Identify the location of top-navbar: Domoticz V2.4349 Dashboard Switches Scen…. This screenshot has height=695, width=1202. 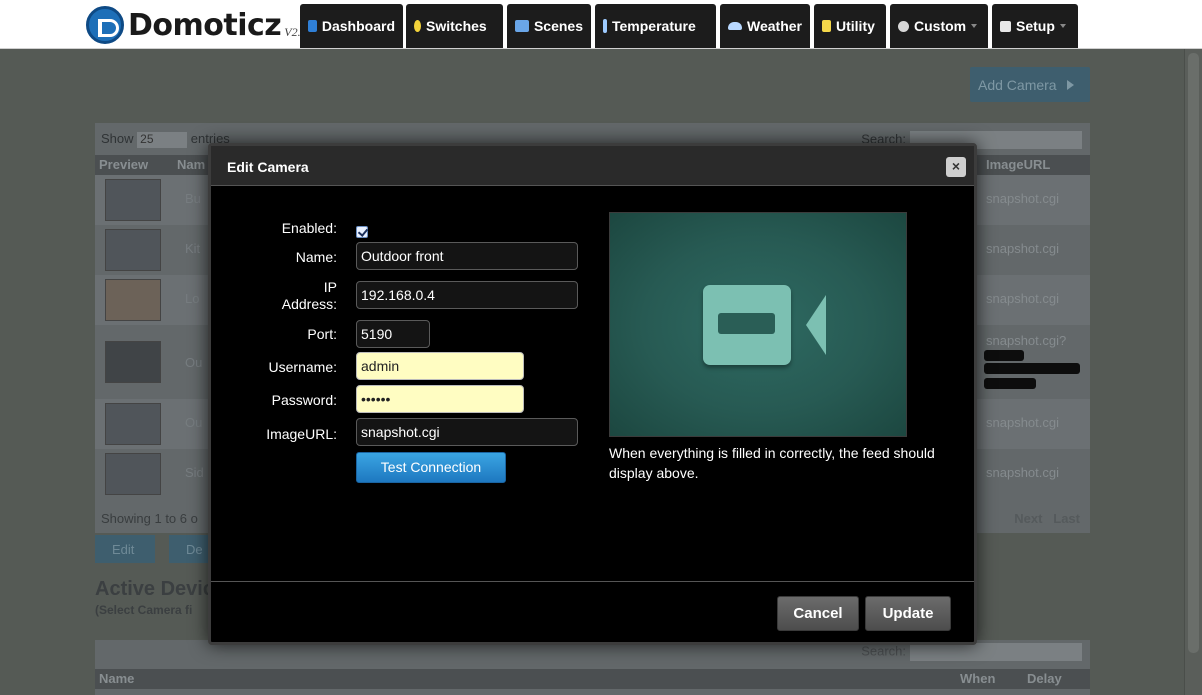
(601, 24).